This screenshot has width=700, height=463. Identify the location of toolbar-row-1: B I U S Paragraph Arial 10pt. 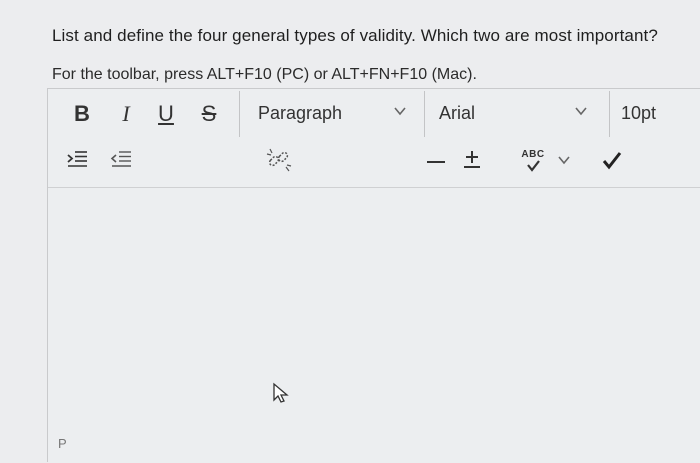
(374, 113).